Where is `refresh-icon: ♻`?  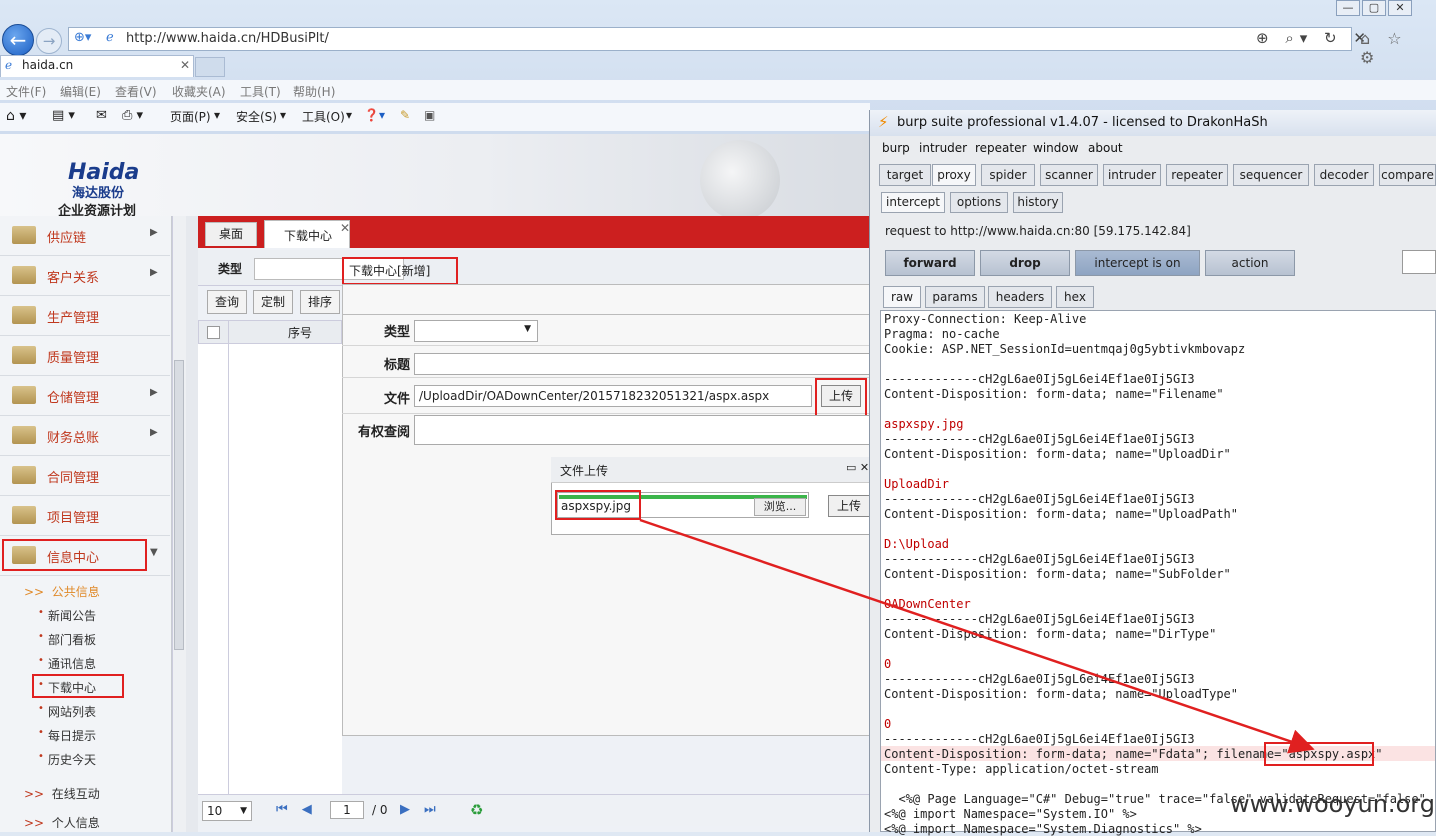
refresh-icon: ♻ is located at coordinates (476, 810).